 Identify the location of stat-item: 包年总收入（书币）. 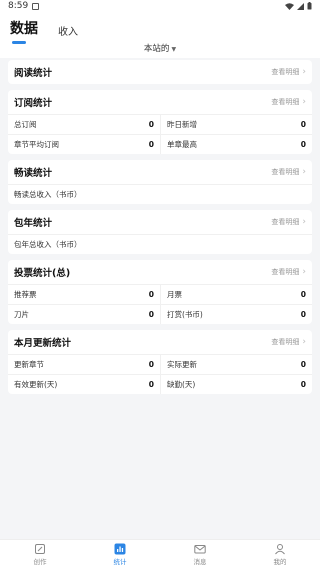
(160, 244).